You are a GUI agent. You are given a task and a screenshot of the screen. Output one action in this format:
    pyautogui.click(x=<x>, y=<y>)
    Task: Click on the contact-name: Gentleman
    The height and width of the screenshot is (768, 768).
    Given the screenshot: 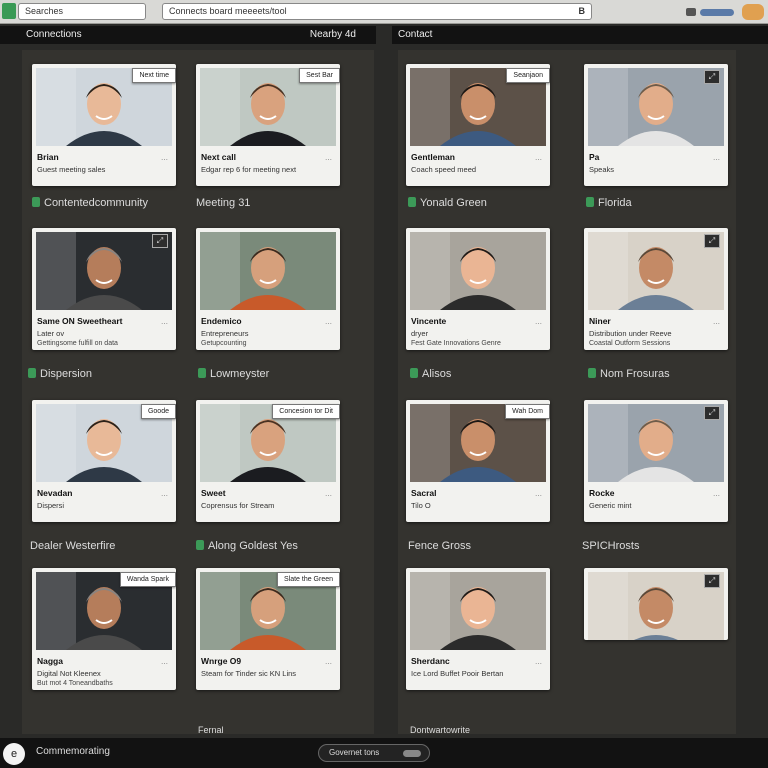 What is the action you would take?
    pyautogui.click(x=433, y=157)
    